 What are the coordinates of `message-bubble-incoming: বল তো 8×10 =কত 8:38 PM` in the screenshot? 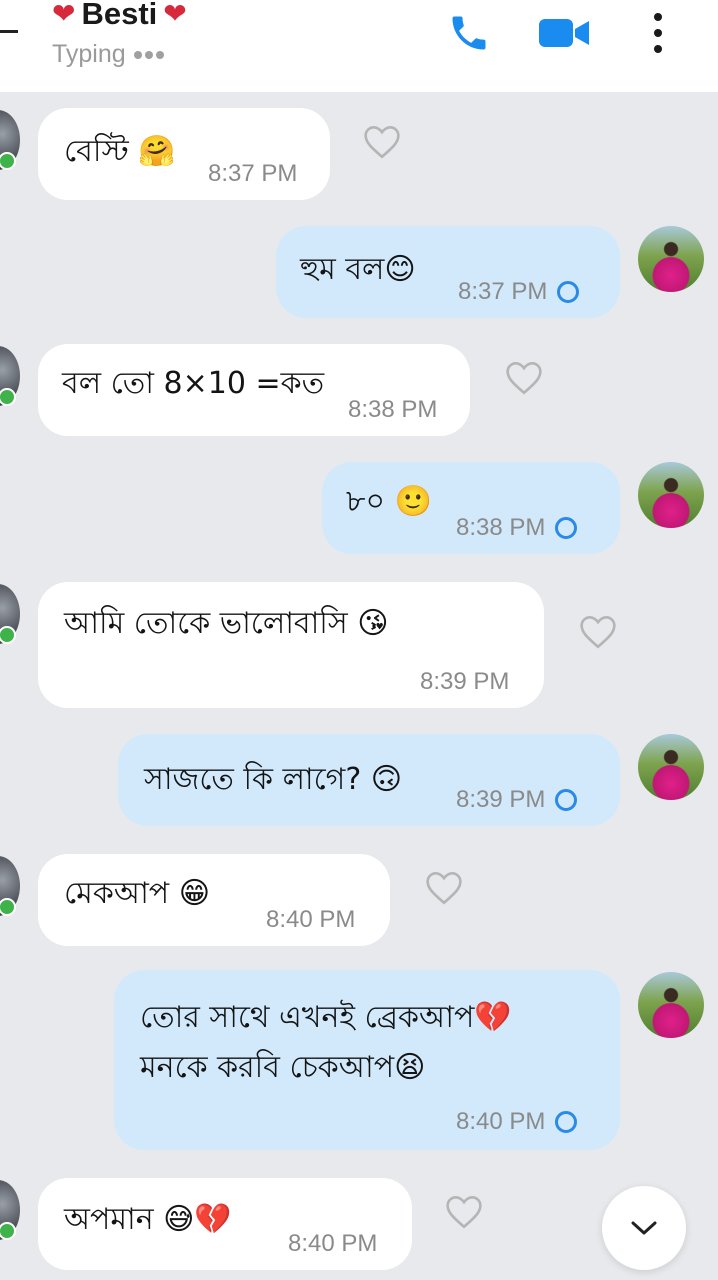 It's located at (254, 390).